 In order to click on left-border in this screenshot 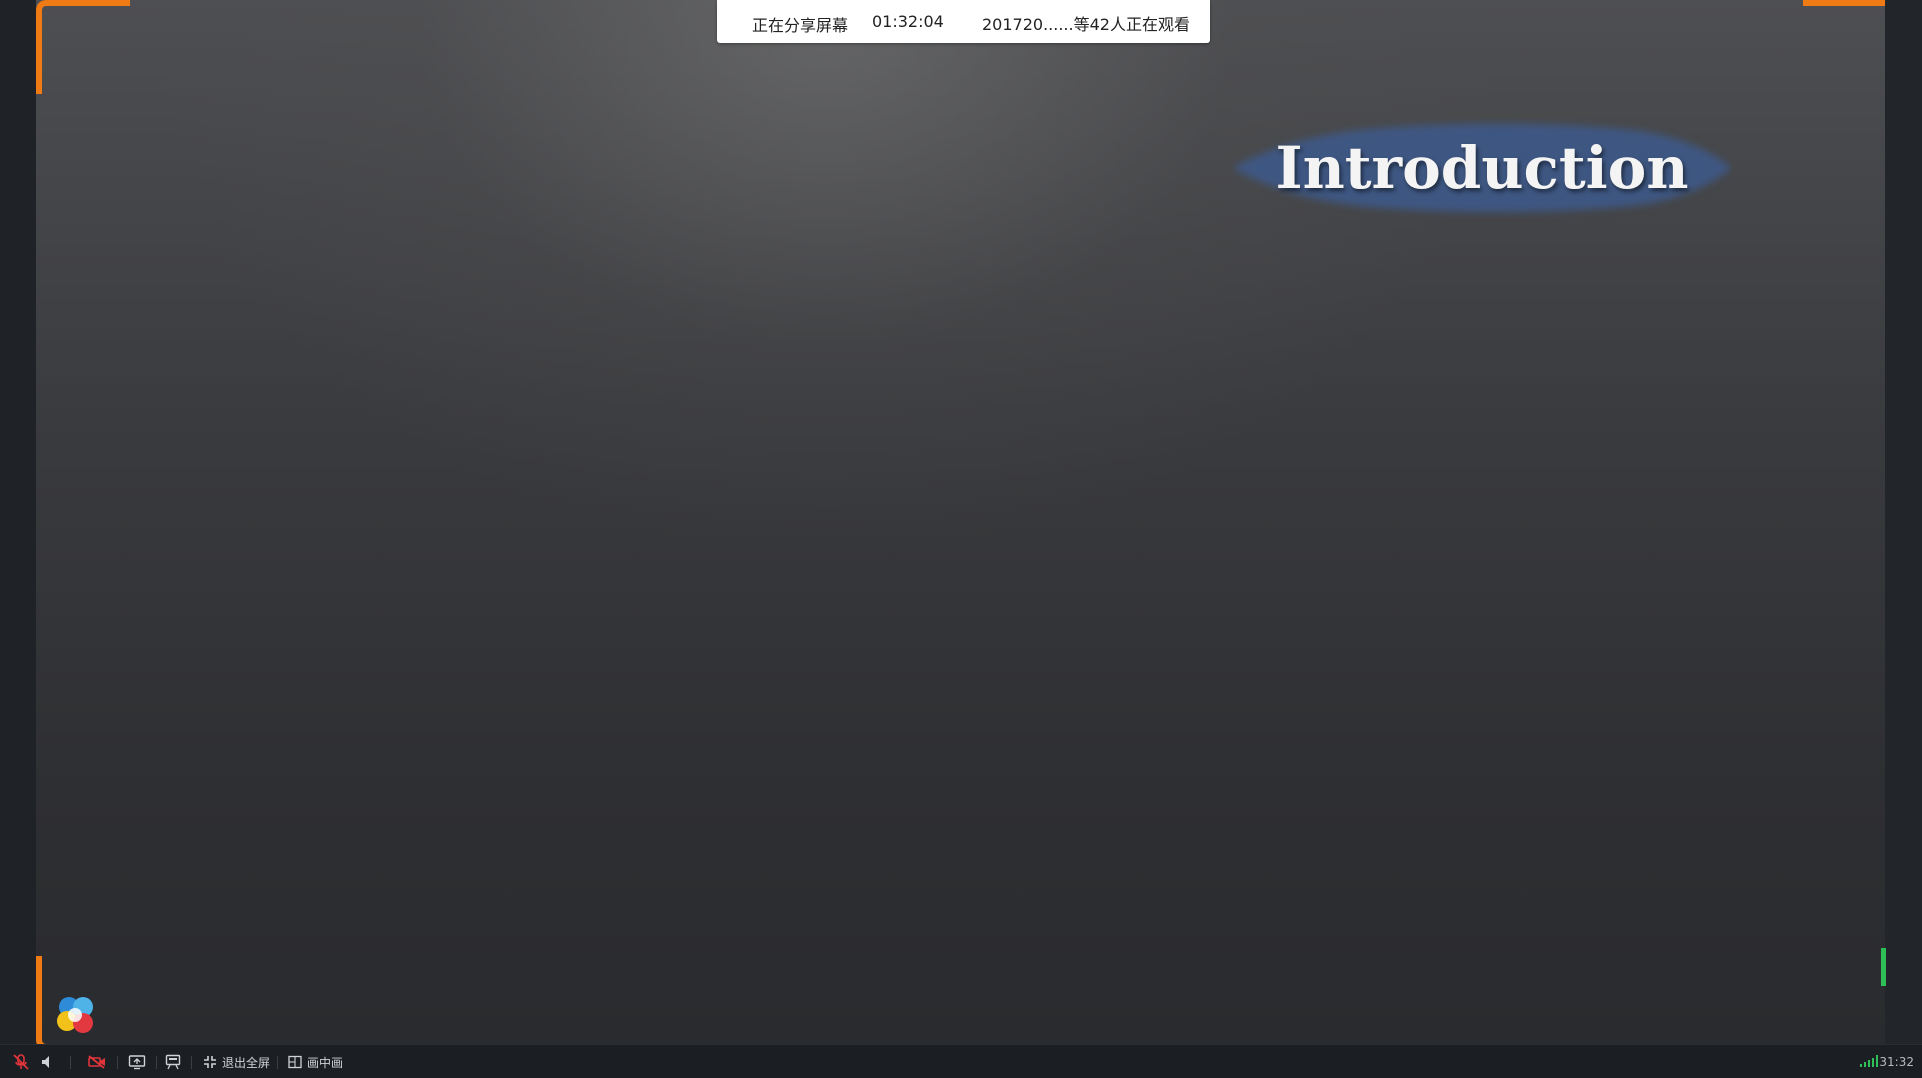, I will do `click(18, 522)`.